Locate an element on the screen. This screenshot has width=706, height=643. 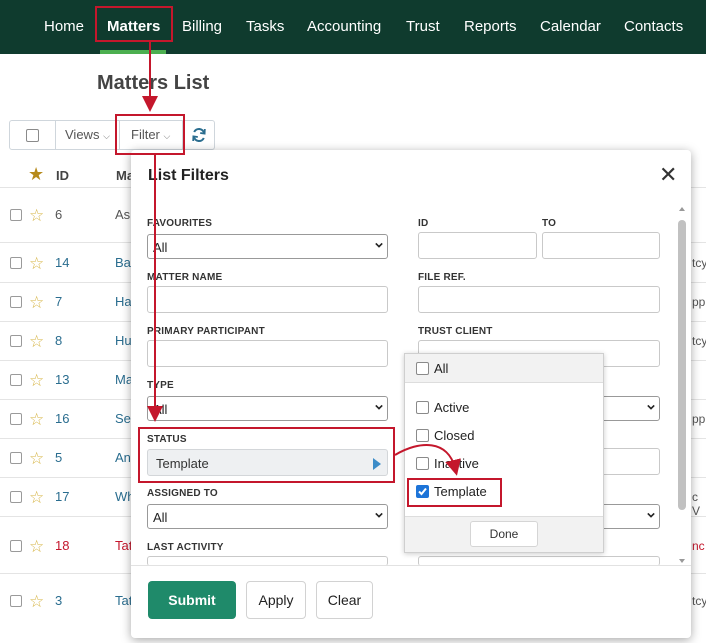
file-ref-label: FILE REF. is located at coordinates (442, 277).